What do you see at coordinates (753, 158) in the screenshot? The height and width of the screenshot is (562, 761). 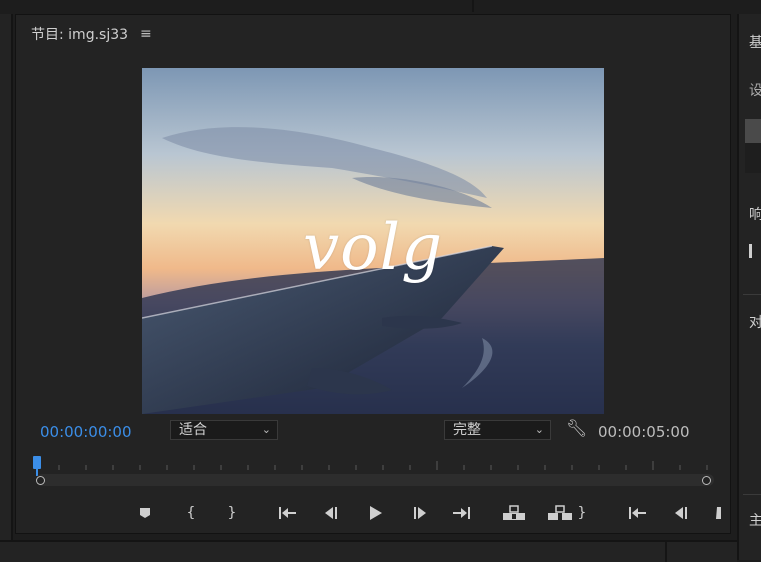 I see `layer-preview` at bounding box center [753, 158].